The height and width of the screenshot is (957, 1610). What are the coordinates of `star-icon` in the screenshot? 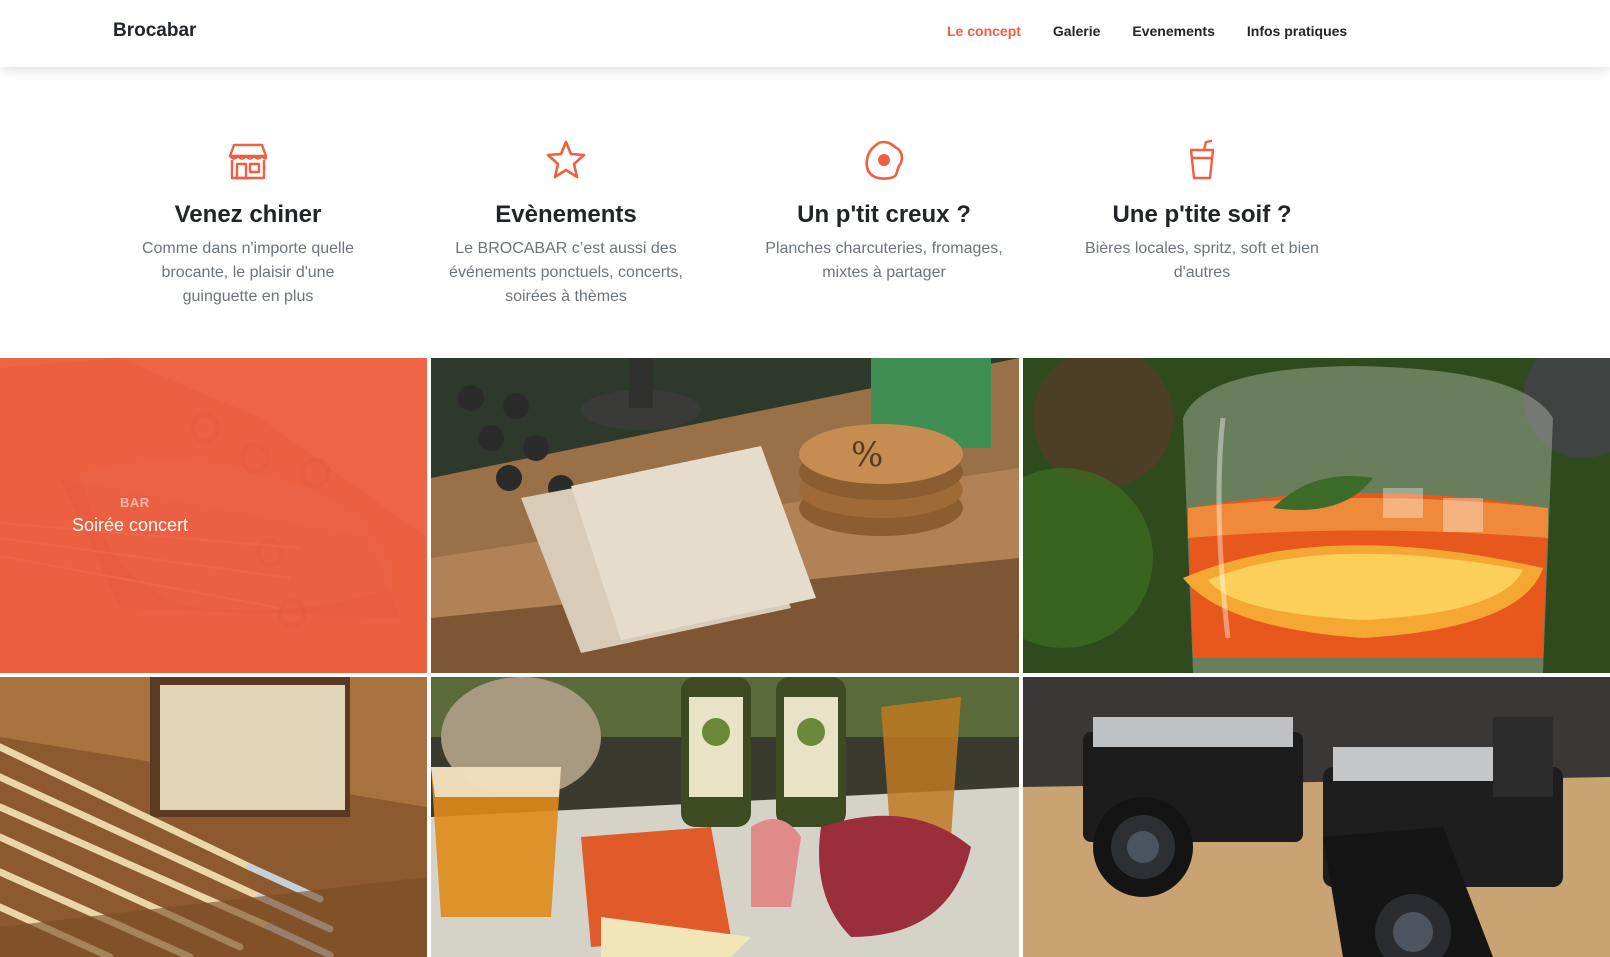 It's located at (566, 159).